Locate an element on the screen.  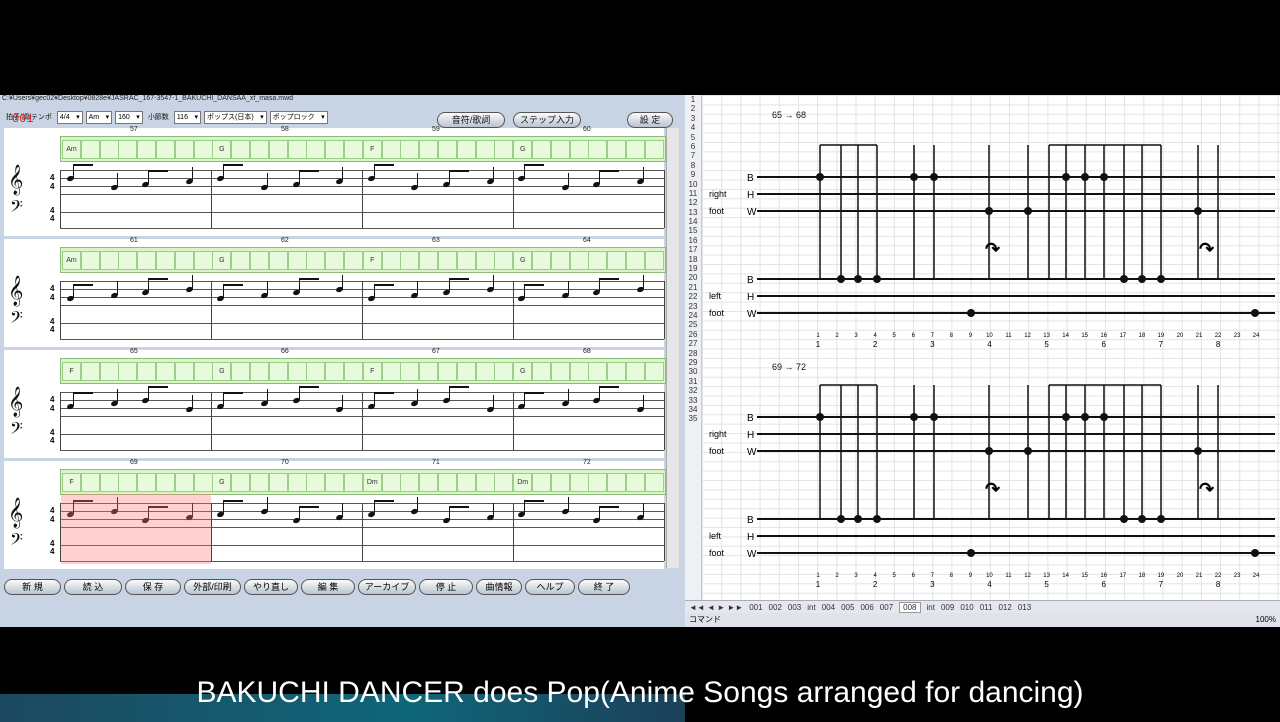
sheet-tab-003: 003 is located at coordinates (794, 607).